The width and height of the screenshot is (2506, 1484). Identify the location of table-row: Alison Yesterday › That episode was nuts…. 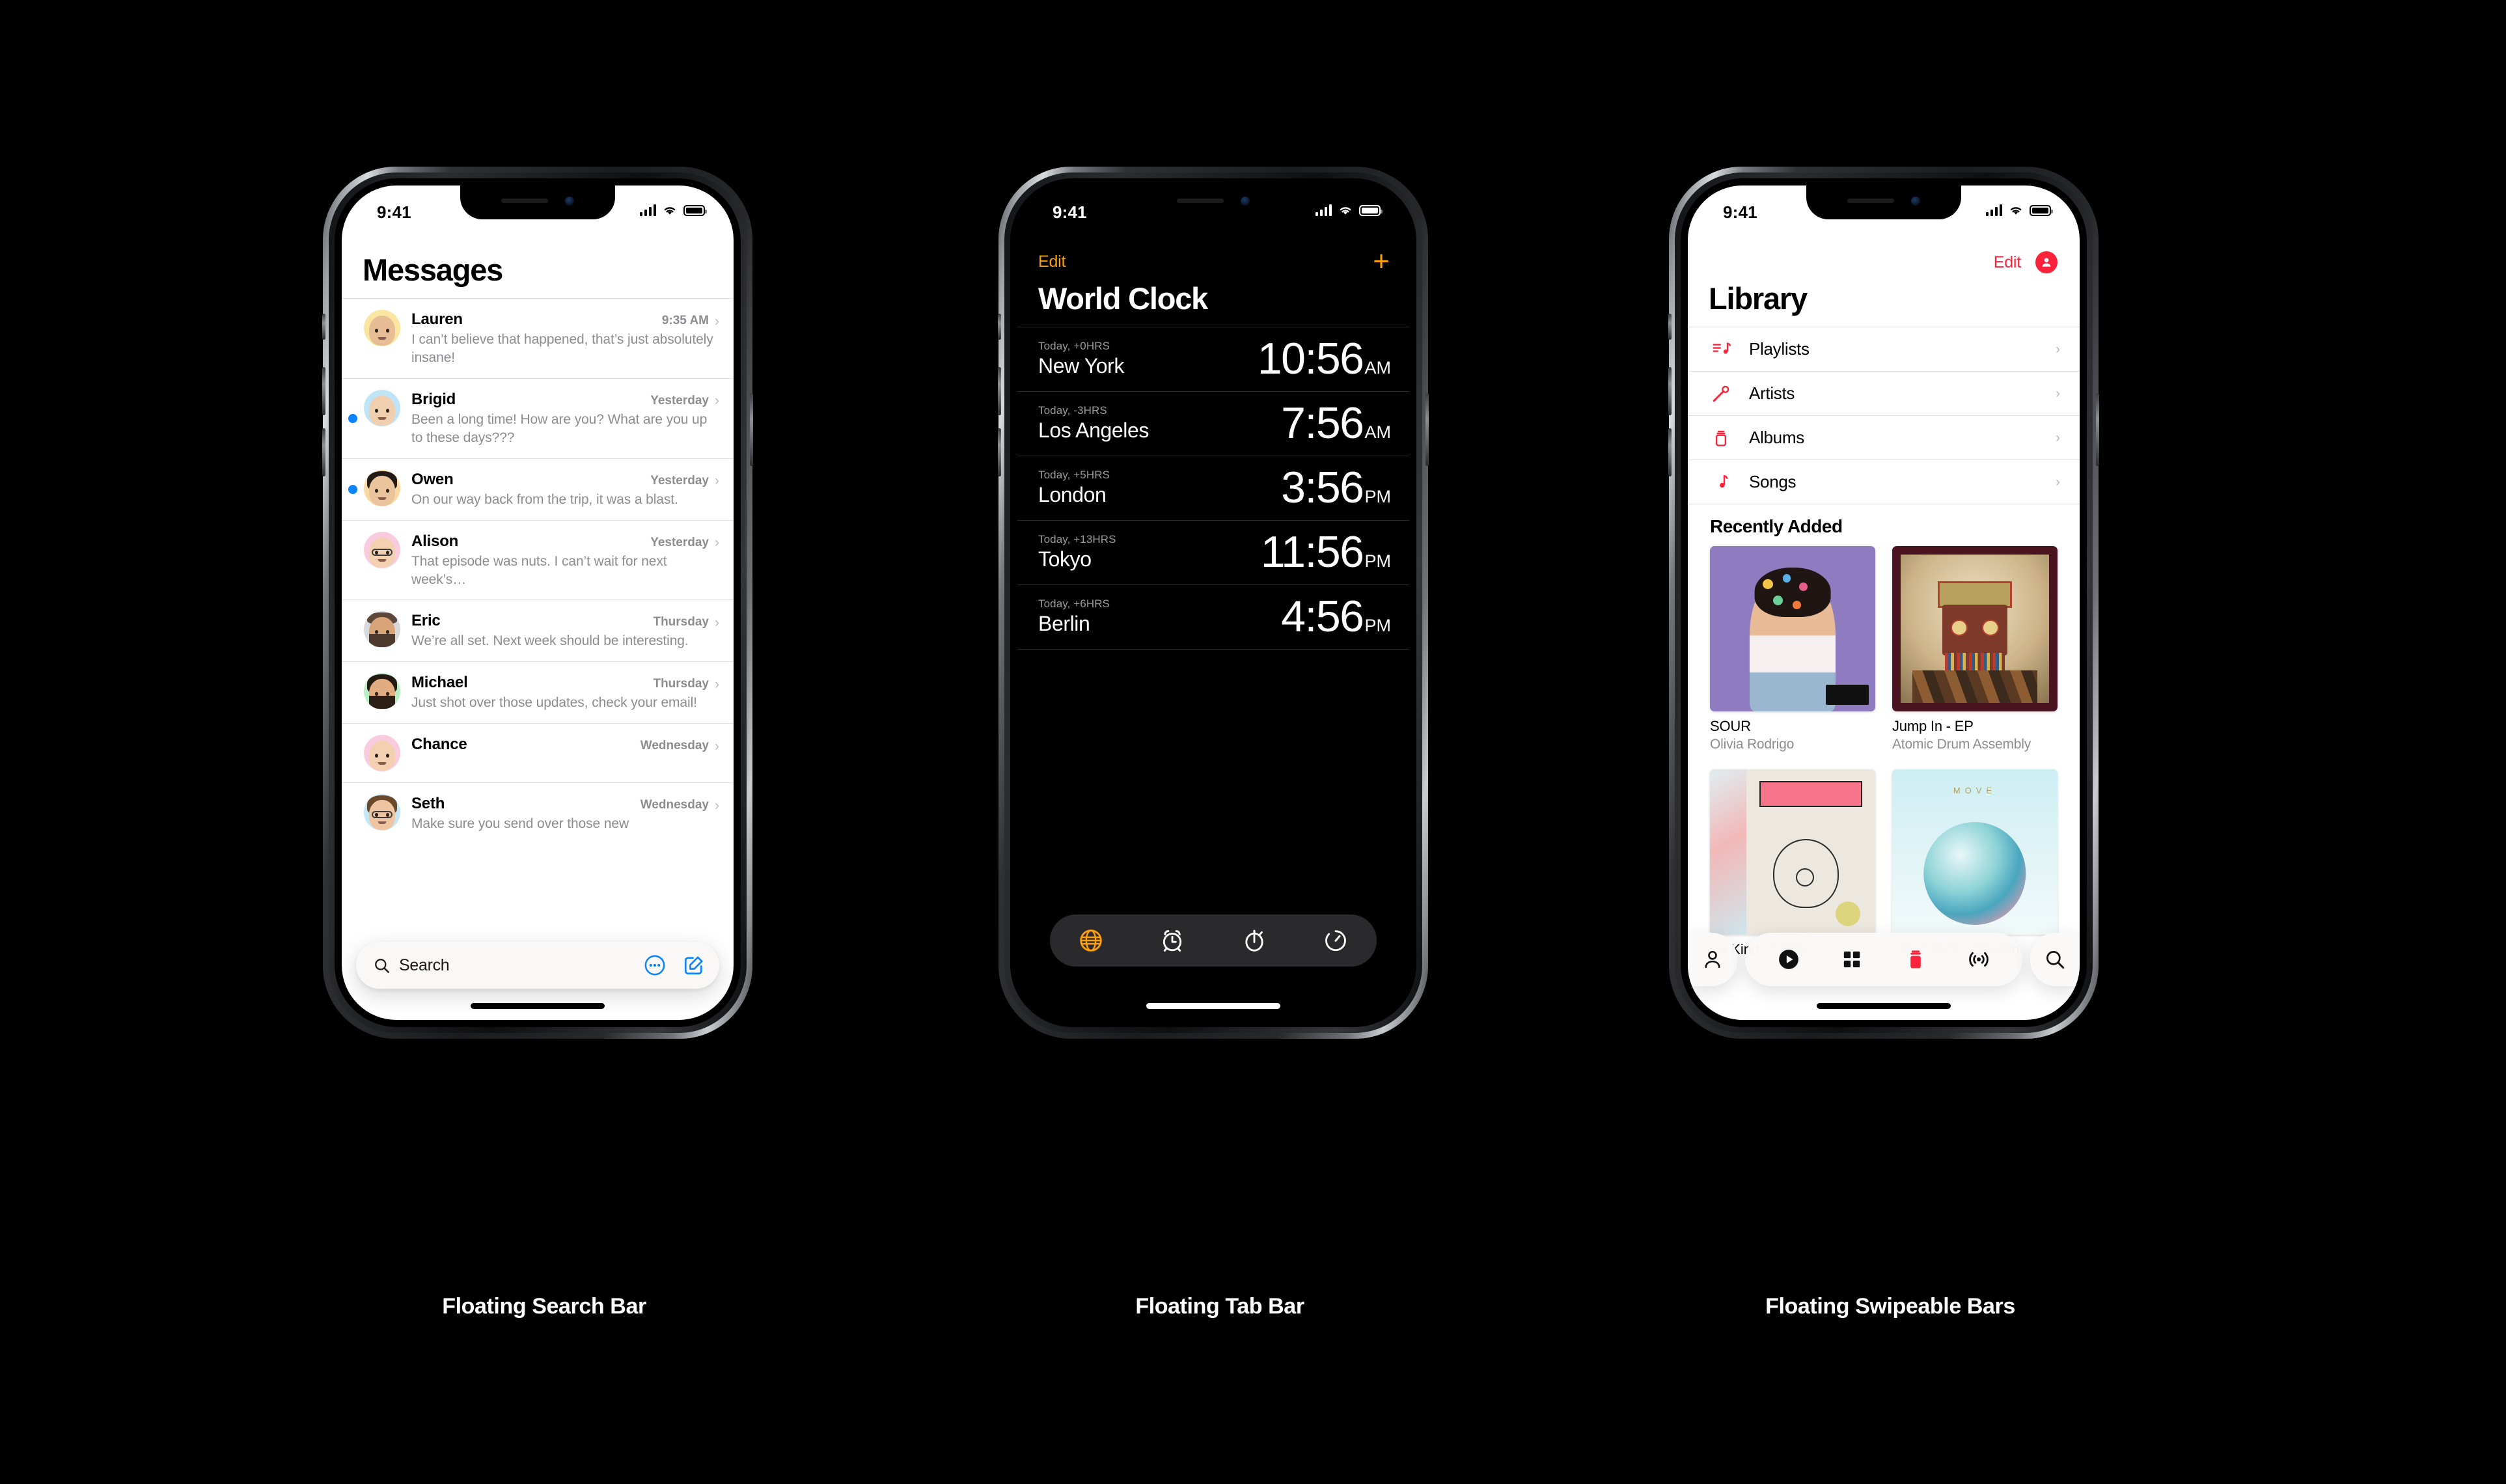
(538, 559).